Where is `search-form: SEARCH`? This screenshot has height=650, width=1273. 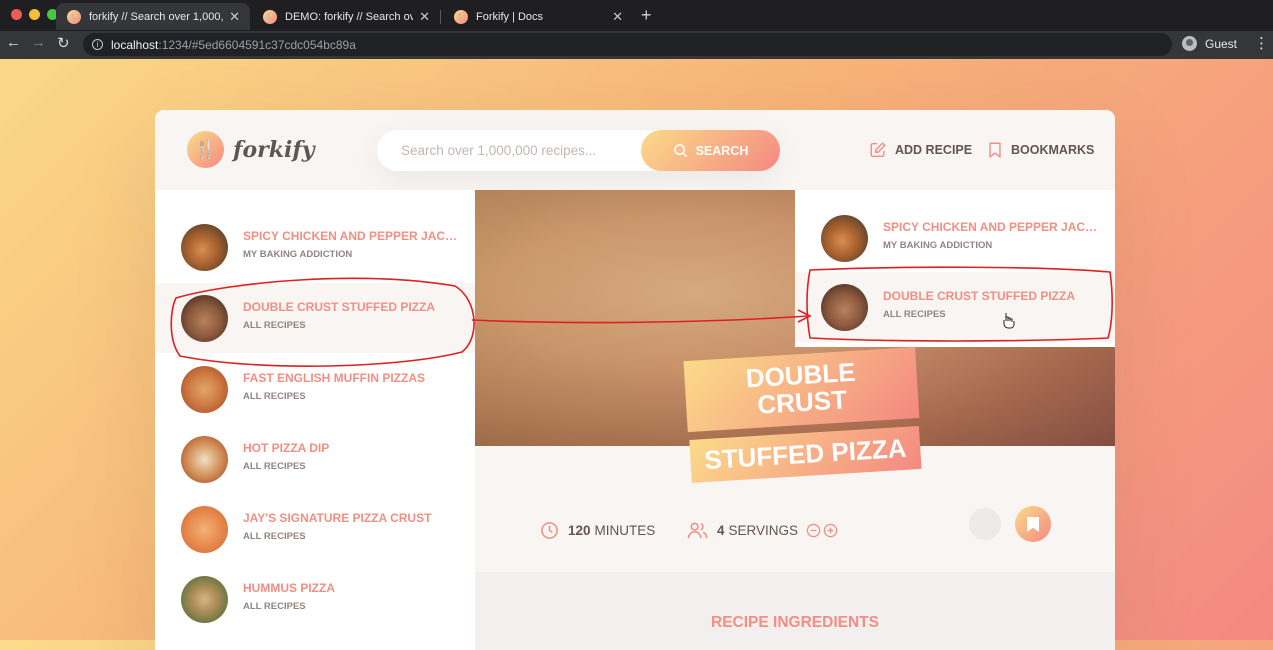 search-form: SEARCH is located at coordinates (578, 150).